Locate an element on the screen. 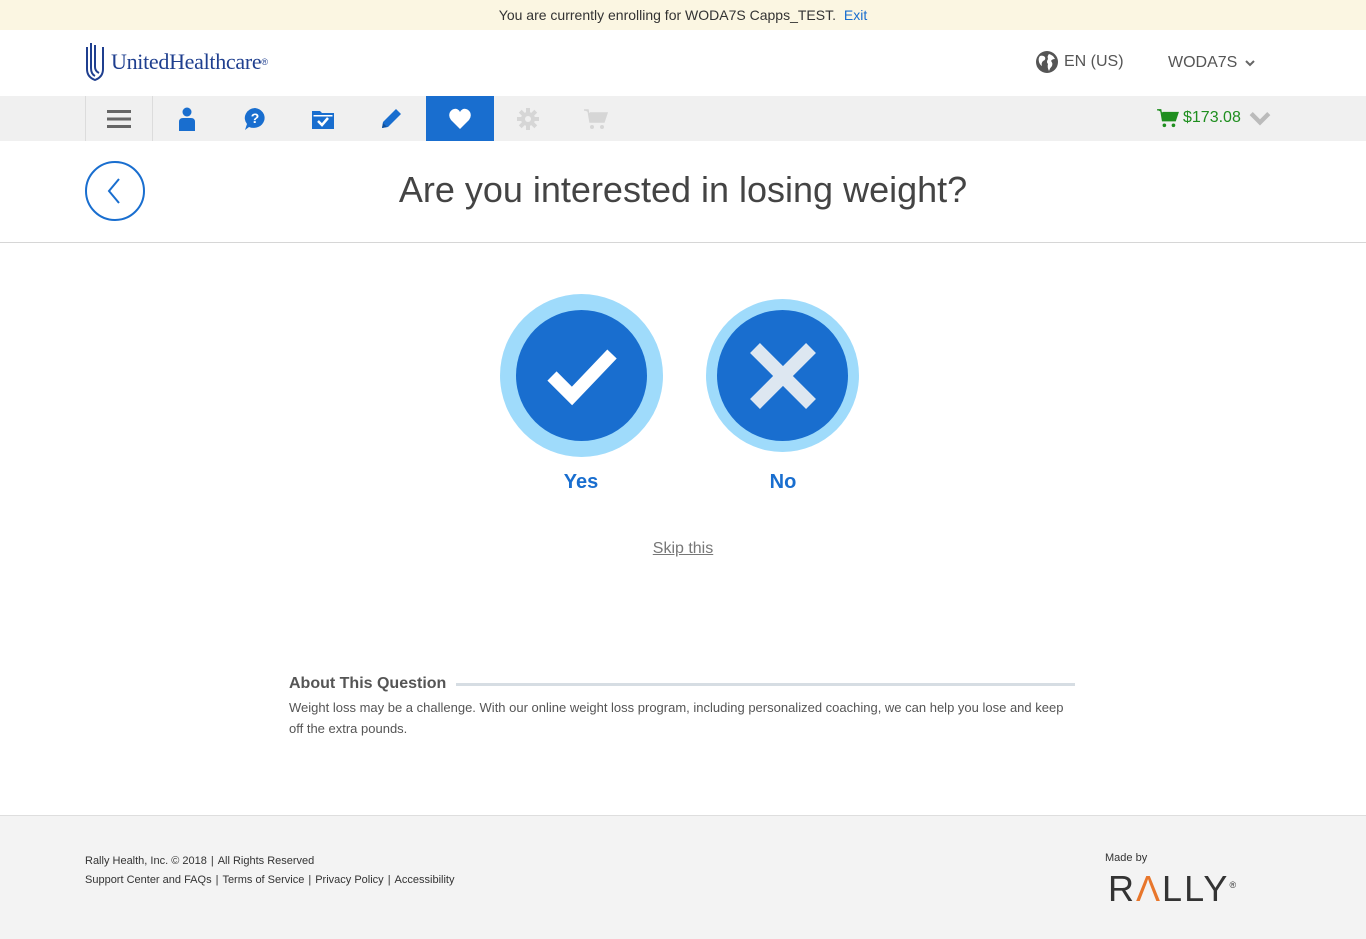  made-by-label: Made by is located at coordinates (1126, 858).